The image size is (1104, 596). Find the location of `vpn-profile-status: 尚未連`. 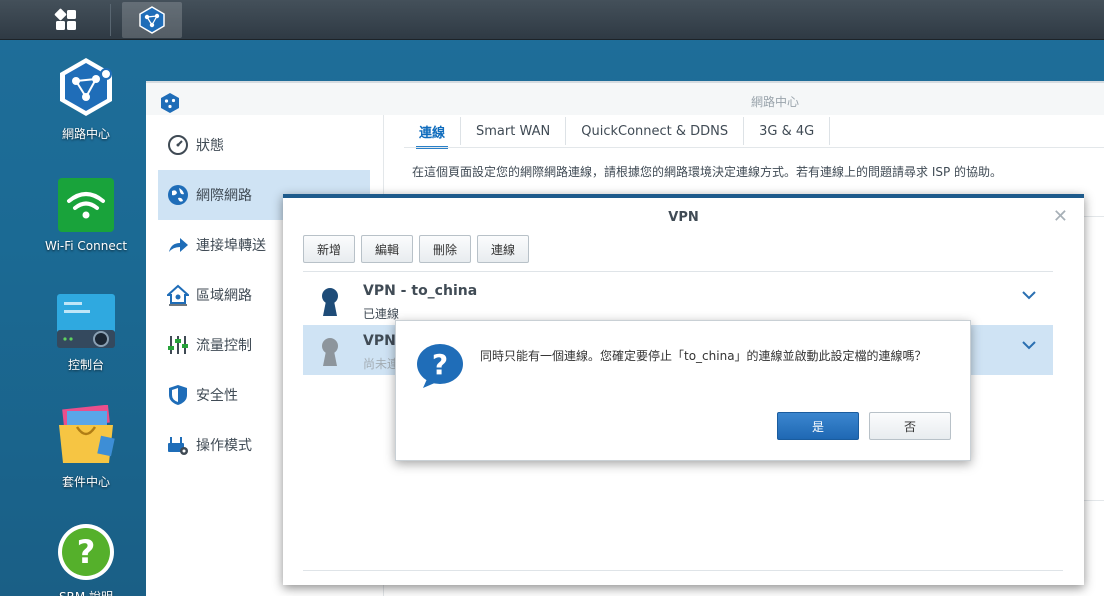

vpn-profile-status: 尚未連 is located at coordinates (381, 364).